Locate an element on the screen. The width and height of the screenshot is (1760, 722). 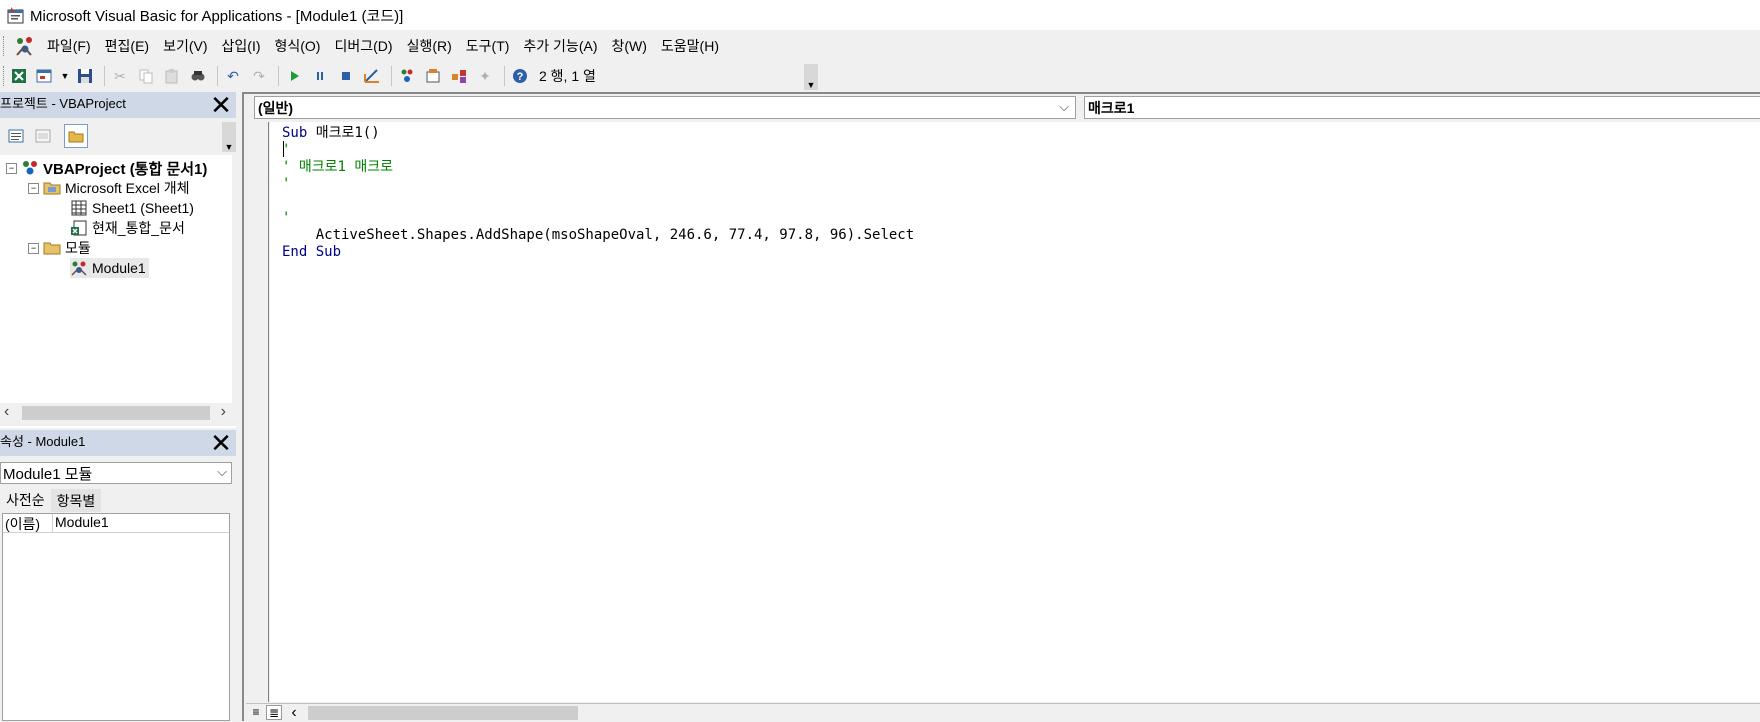
run-icon is located at coordinates (294, 76).